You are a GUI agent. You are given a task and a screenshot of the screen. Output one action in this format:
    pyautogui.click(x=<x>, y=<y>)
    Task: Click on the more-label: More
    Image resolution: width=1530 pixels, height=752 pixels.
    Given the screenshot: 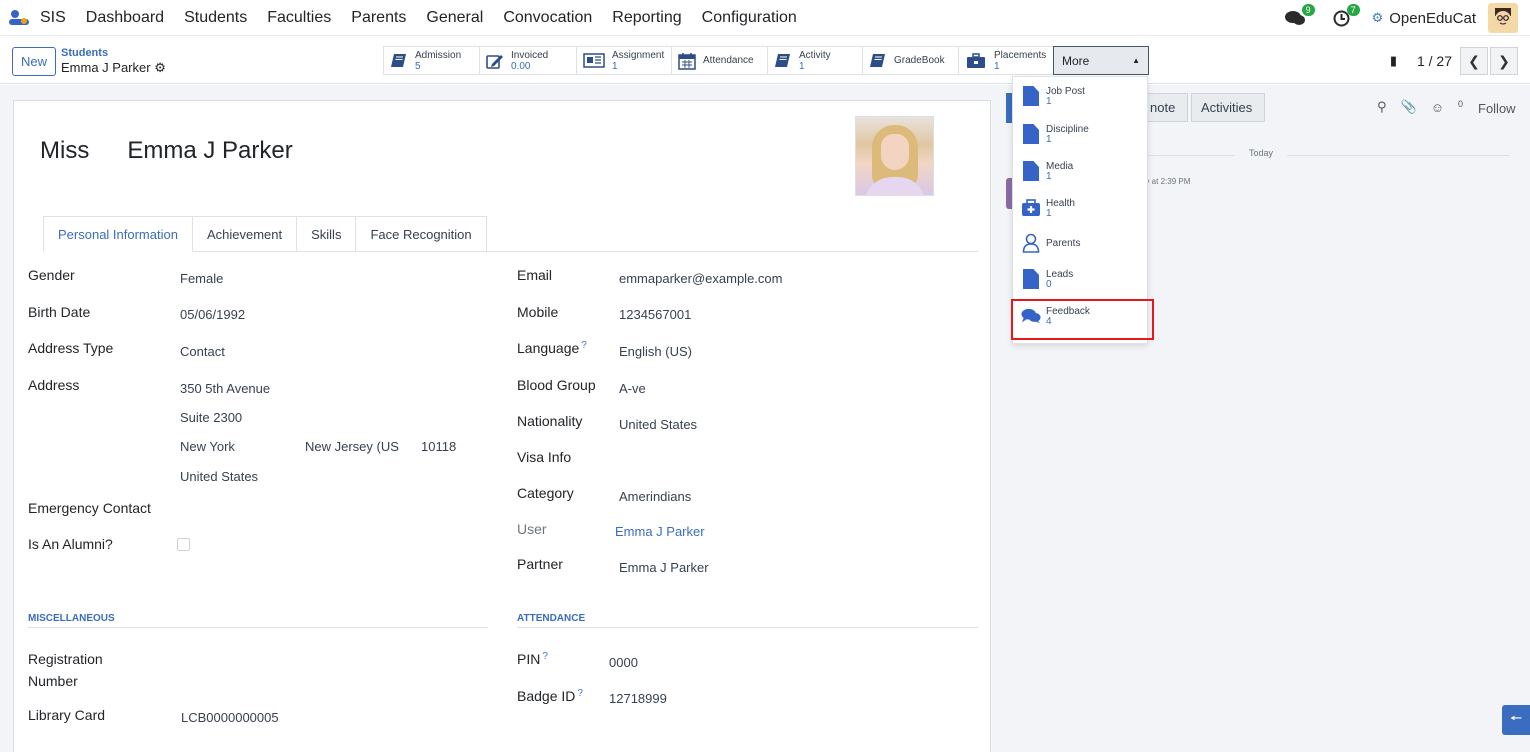 What is the action you would take?
    pyautogui.click(x=1076, y=60)
    